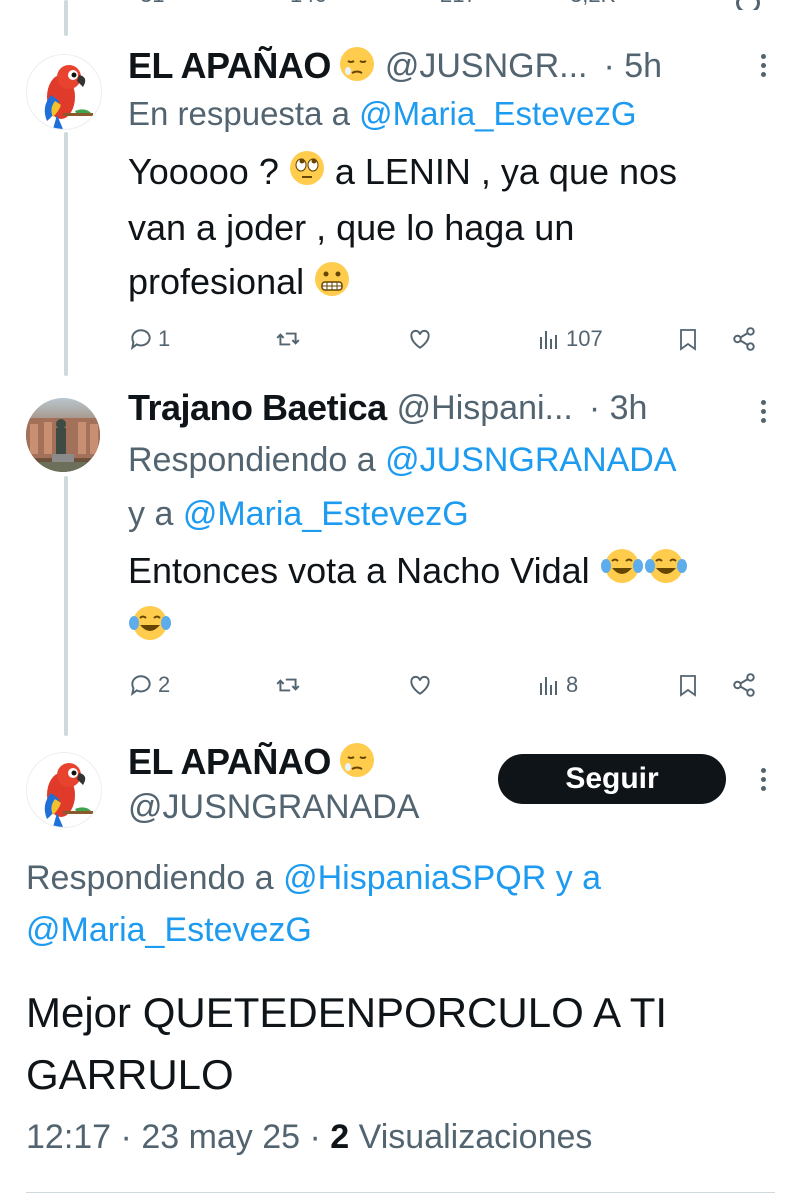 The width and height of the screenshot is (801, 1200). What do you see at coordinates (400, 1192) in the screenshot?
I see `divider` at bounding box center [400, 1192].